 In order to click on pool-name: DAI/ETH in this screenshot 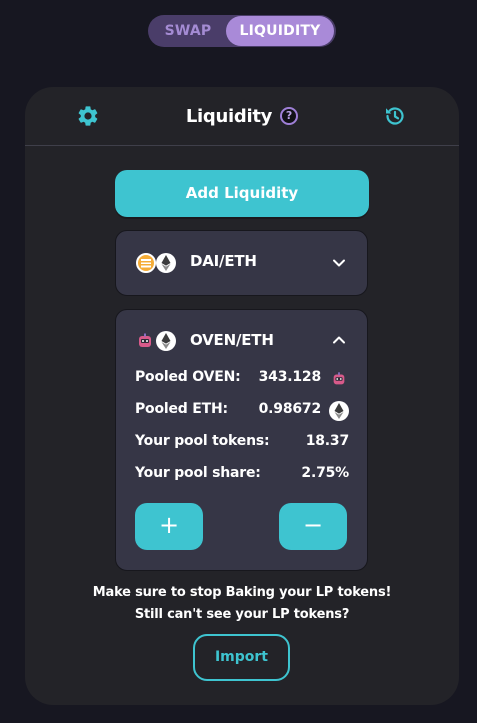, I will do `click(223, 261)`.